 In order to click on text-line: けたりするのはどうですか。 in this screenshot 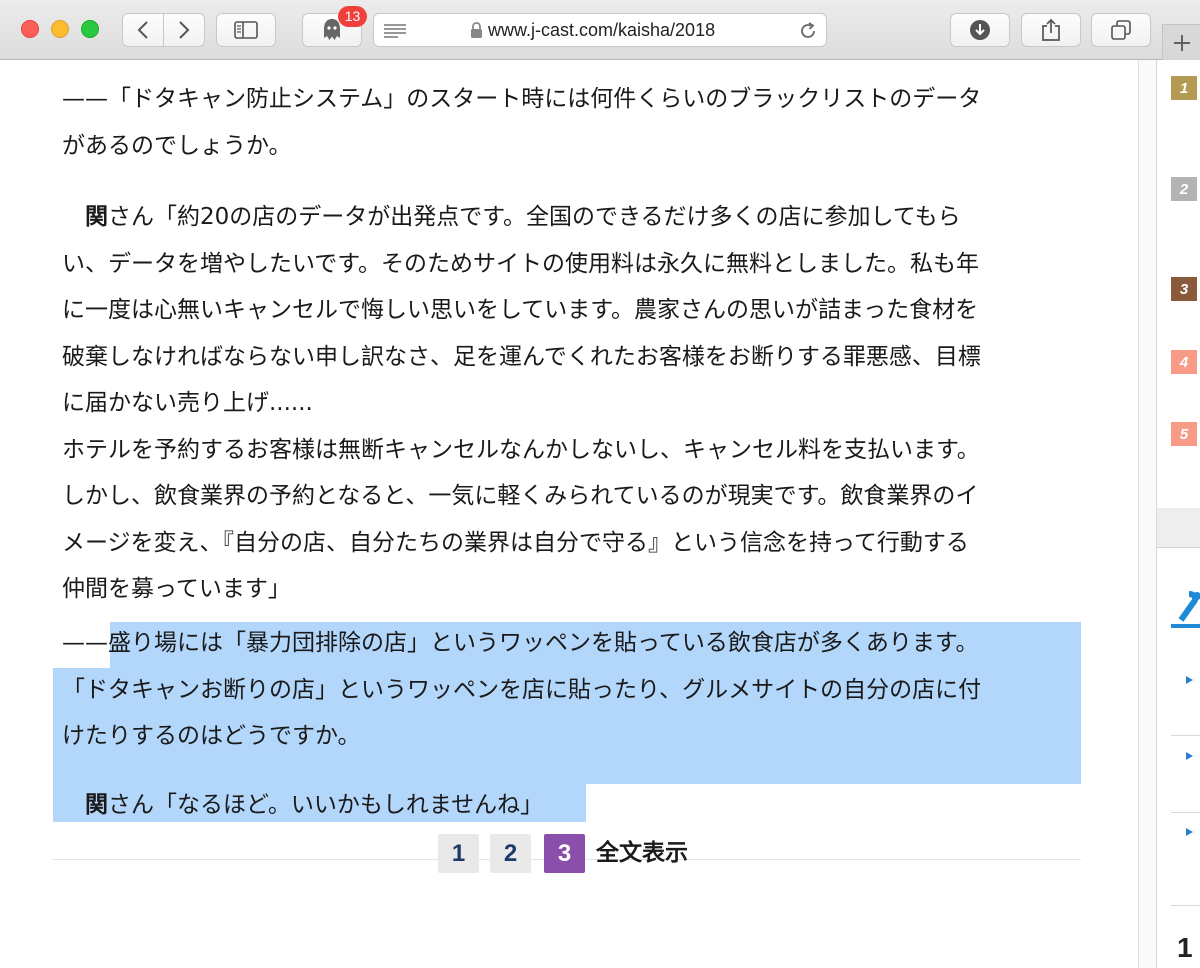, I will do `click(211, 736)`.